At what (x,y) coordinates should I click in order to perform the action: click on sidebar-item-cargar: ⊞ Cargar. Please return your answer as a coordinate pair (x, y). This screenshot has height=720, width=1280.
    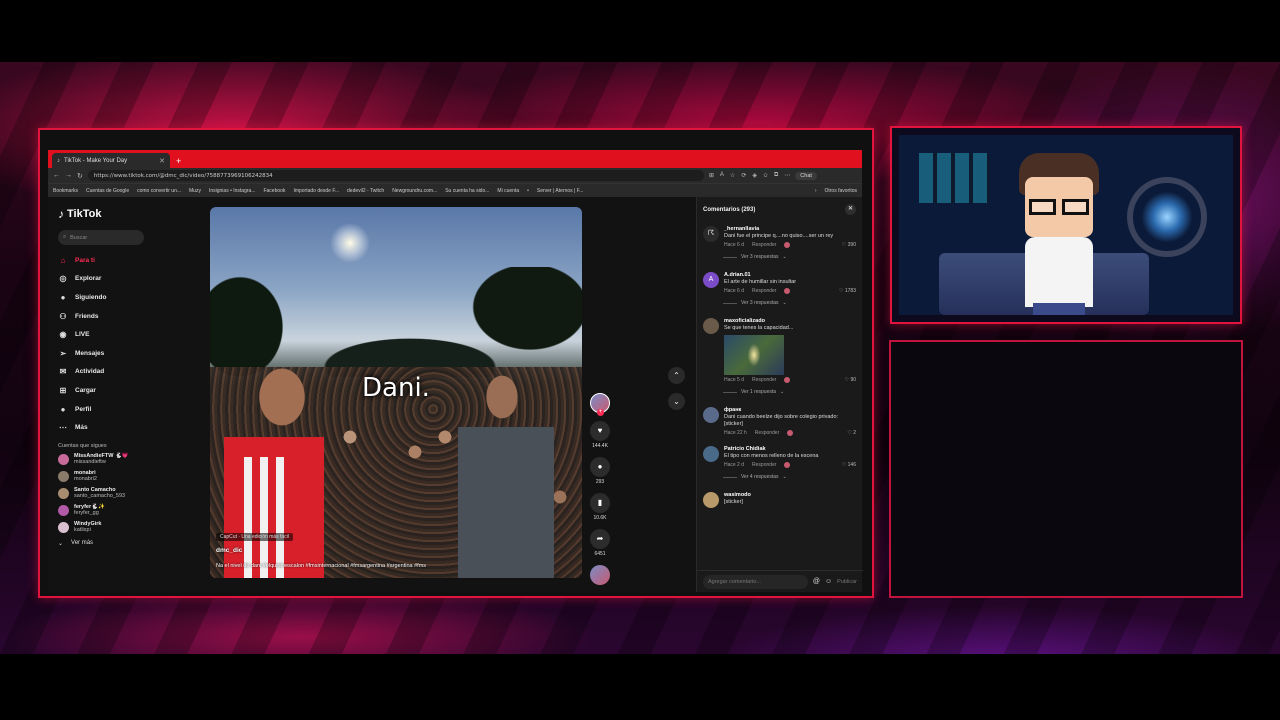
    Looking at the image, I should click on (99, 390).